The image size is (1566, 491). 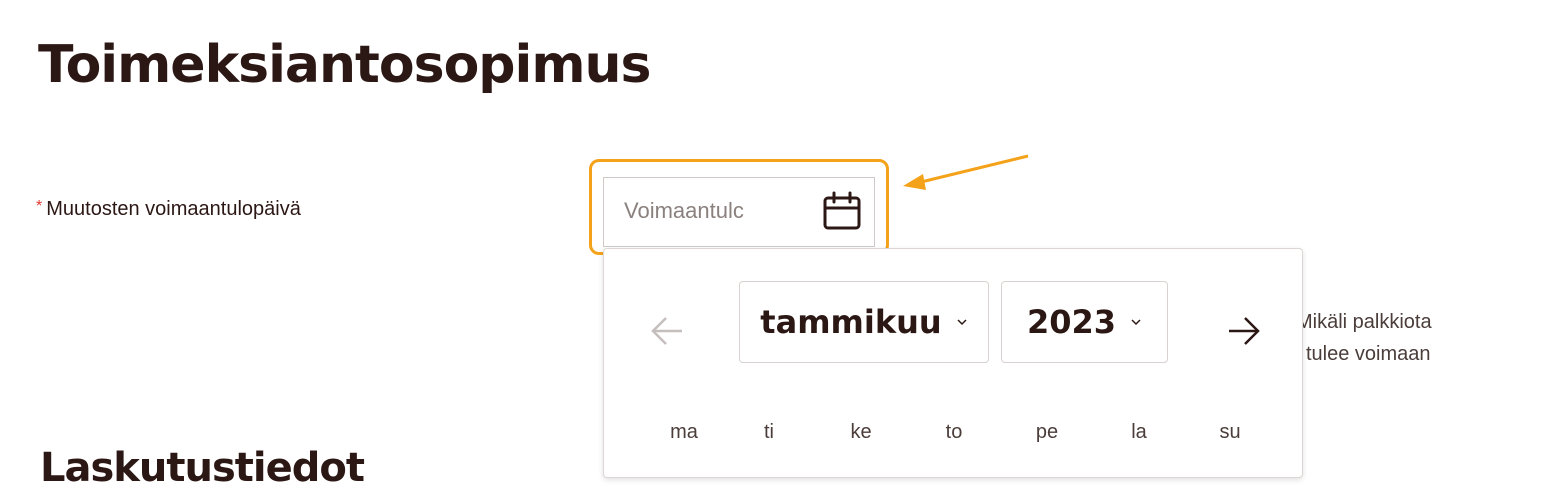 What do you see at coordinates (39, 206) in the screenshot?
I see `required-marker: *` at bounding box center [39, 206].